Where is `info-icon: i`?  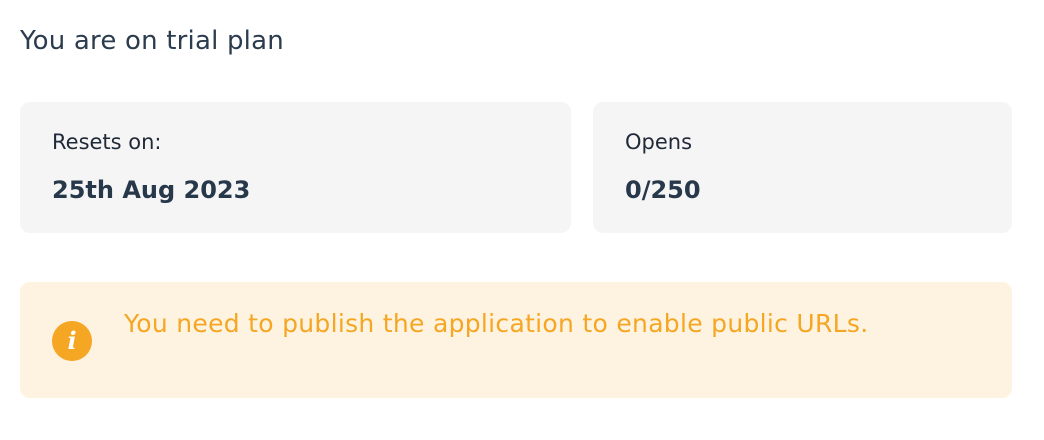 info-icon: i is located at coordinates (72, 341).